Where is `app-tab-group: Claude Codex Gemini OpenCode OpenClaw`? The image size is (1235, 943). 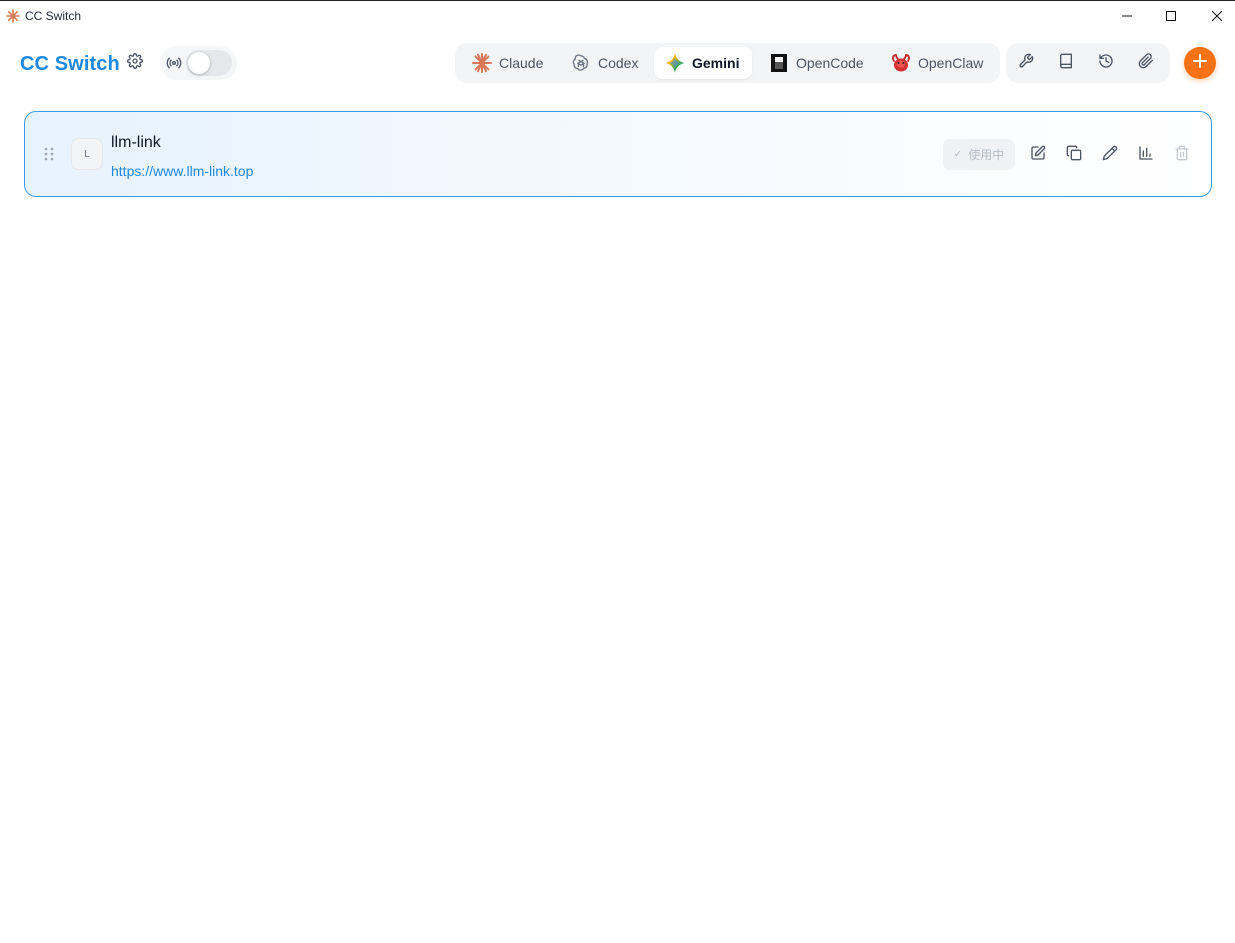
app-tab-group: Claude Codex Gemini OpenCode OpenClaw is located at coordinates (727, 63).